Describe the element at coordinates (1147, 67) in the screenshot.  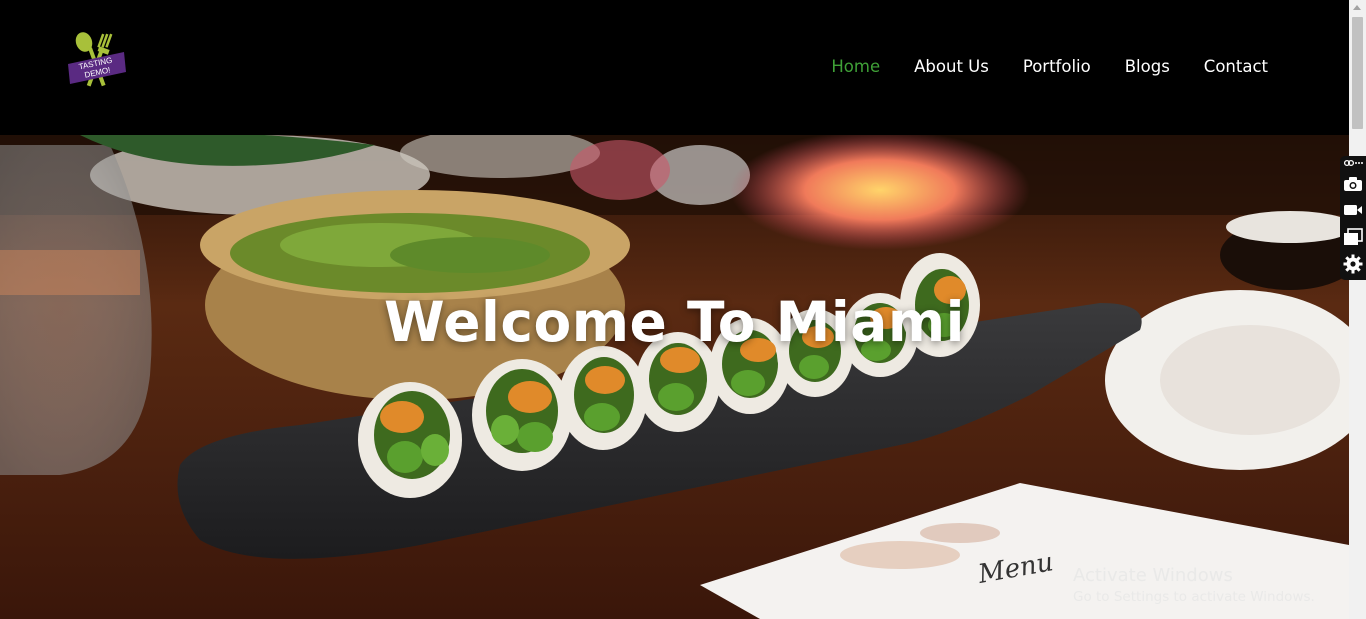
I see `nav-blogs: Blogs` at that location.